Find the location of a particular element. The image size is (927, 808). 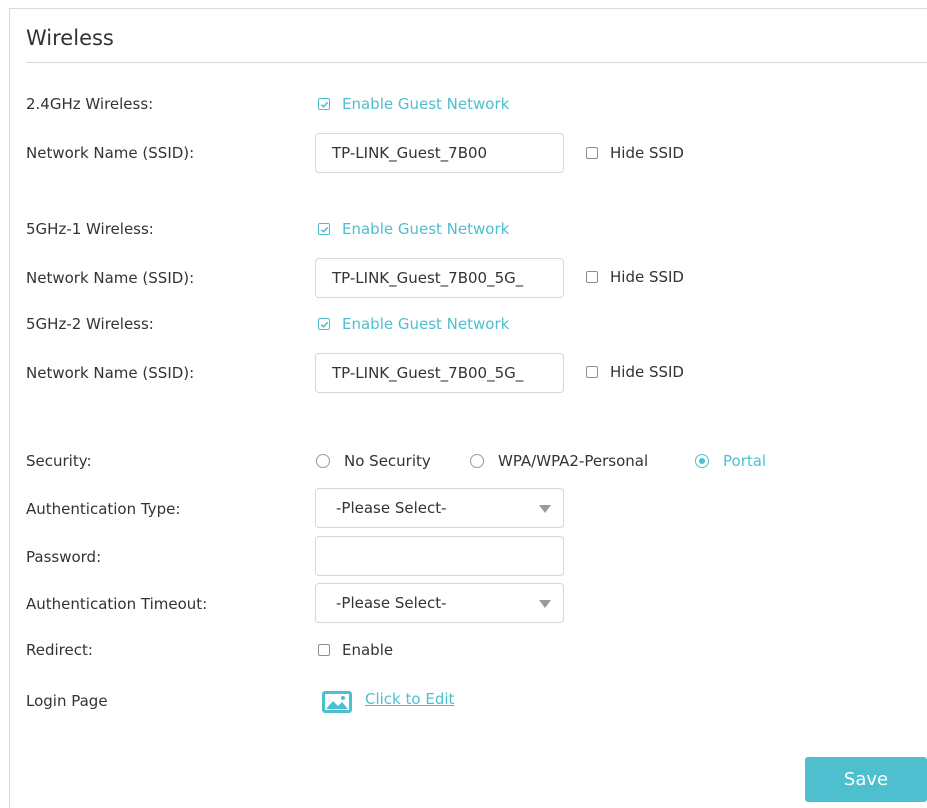

ssid-24-label: Network Name (SSID): is located at coordinates (110, 153).